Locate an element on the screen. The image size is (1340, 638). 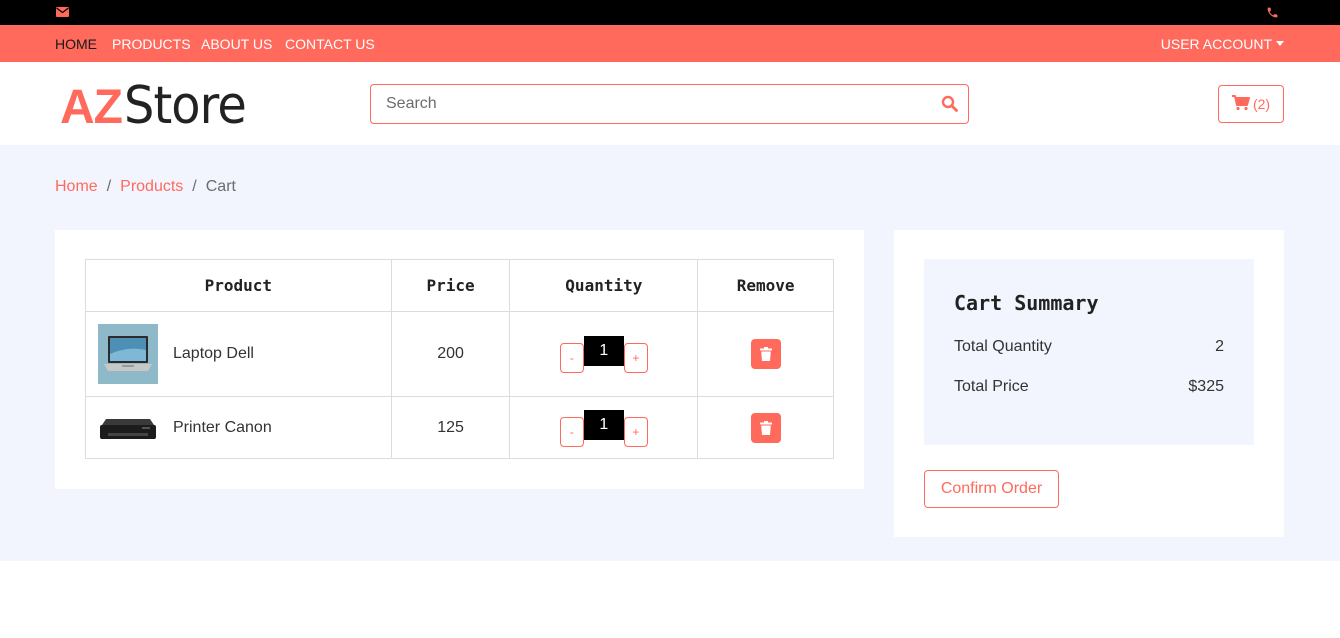
caret-down-icon is located at coordinates (1280, 43).